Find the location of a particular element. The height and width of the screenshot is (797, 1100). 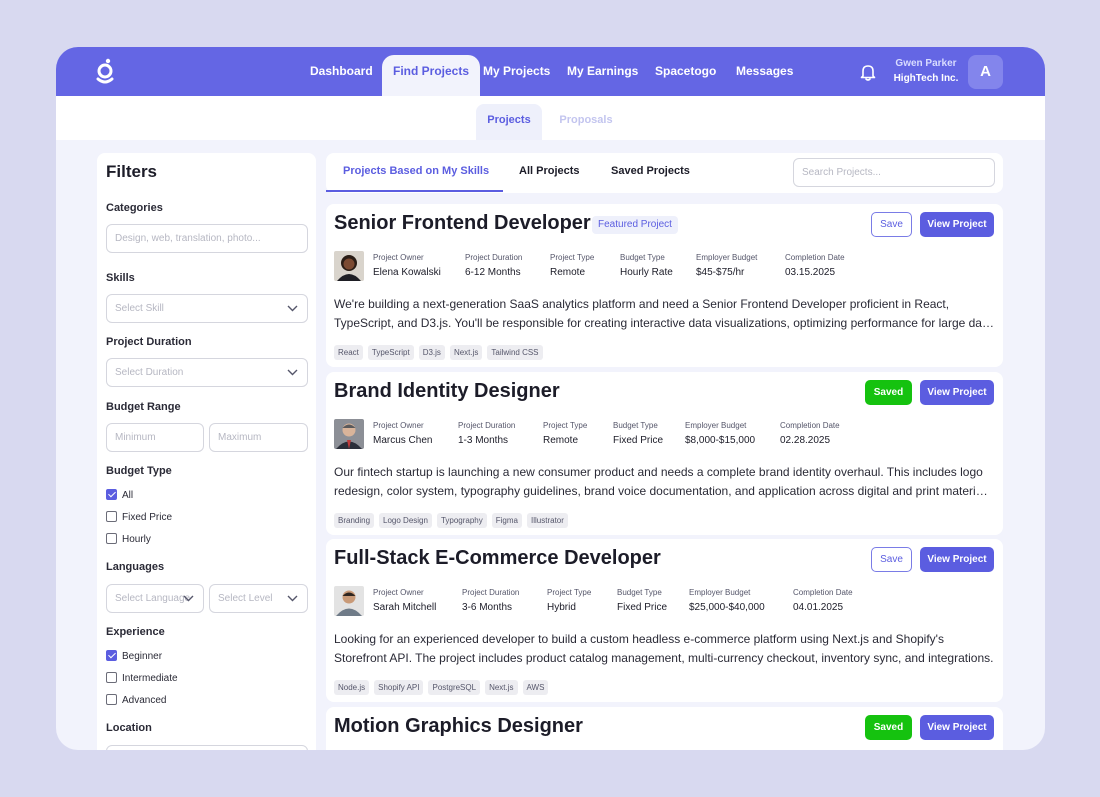

project-title: Motion Graphics Designer is located at coordinates (458, 726).